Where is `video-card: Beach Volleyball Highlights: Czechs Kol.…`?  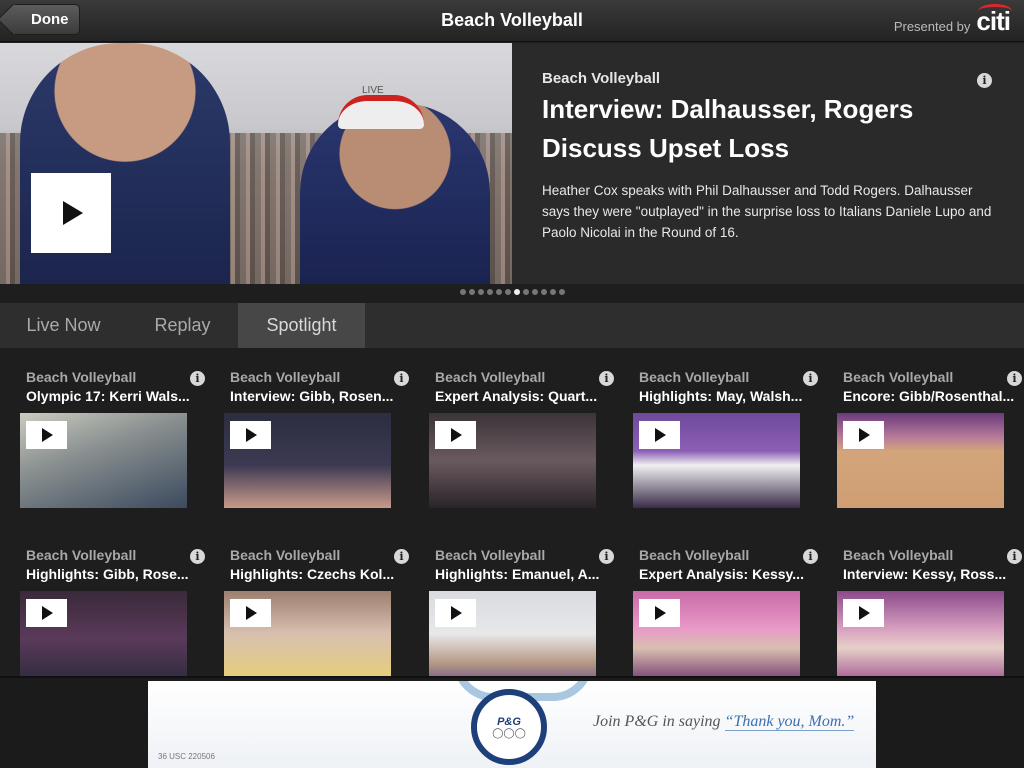
video-card: Beach Volleyball Highlights: Czechs Kol.… is located at coordinates (317, 611).